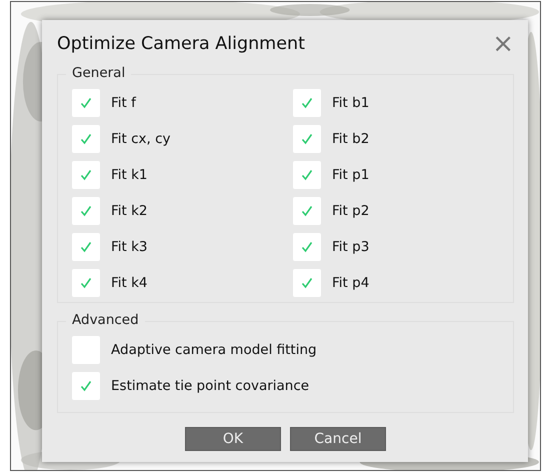 The width and height of the screenshot is (543, 475). What do you see at coordinates (210, 386) in the screenshot?
I see `checkbox-label: Estimate tie point covariance` at bounding box center [210, 386].